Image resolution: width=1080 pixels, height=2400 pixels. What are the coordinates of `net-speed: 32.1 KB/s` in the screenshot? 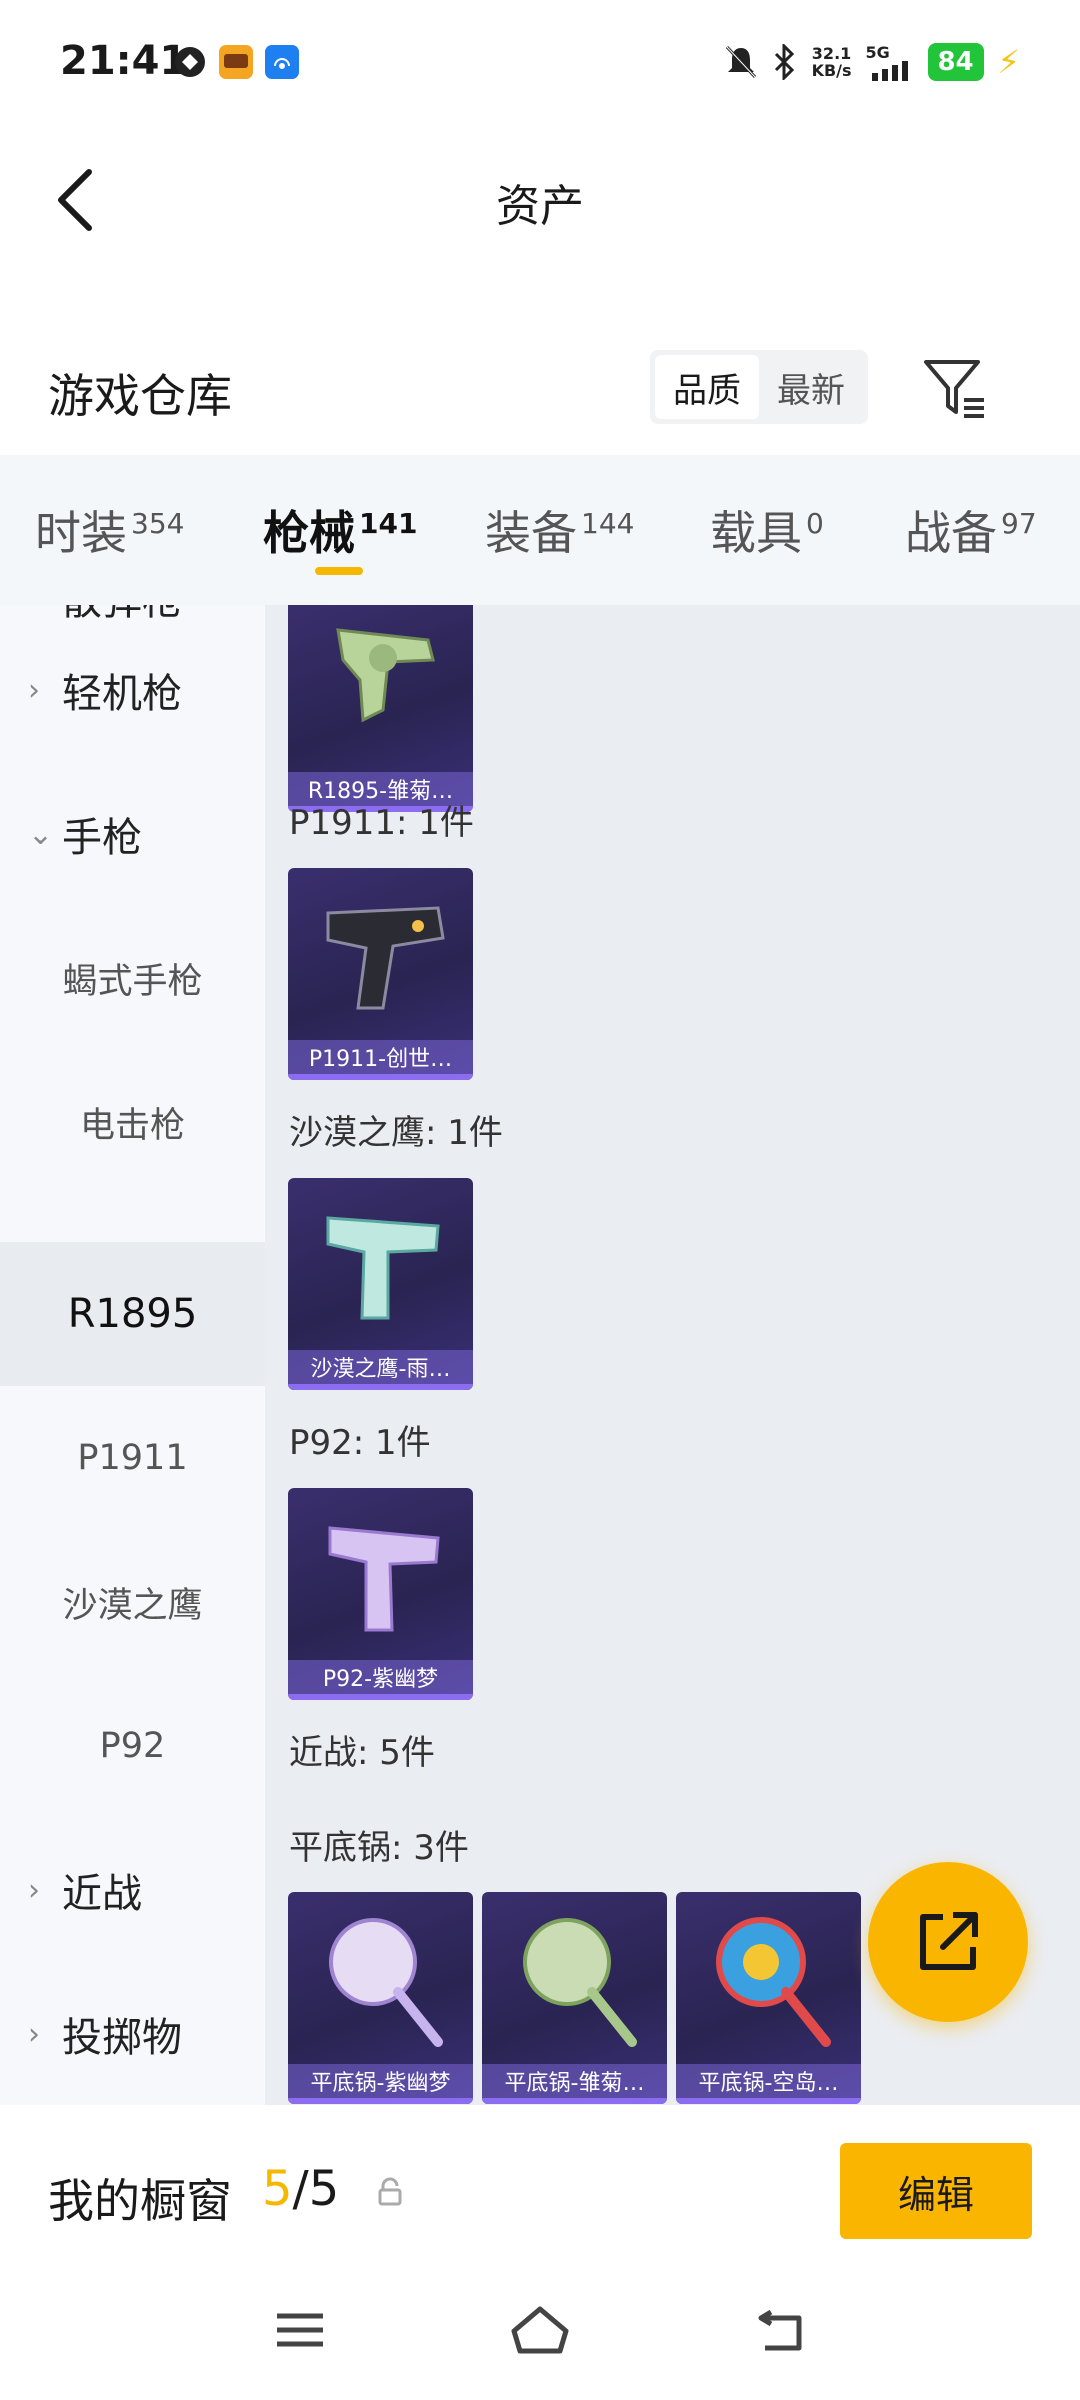 It's located at (831, 62).